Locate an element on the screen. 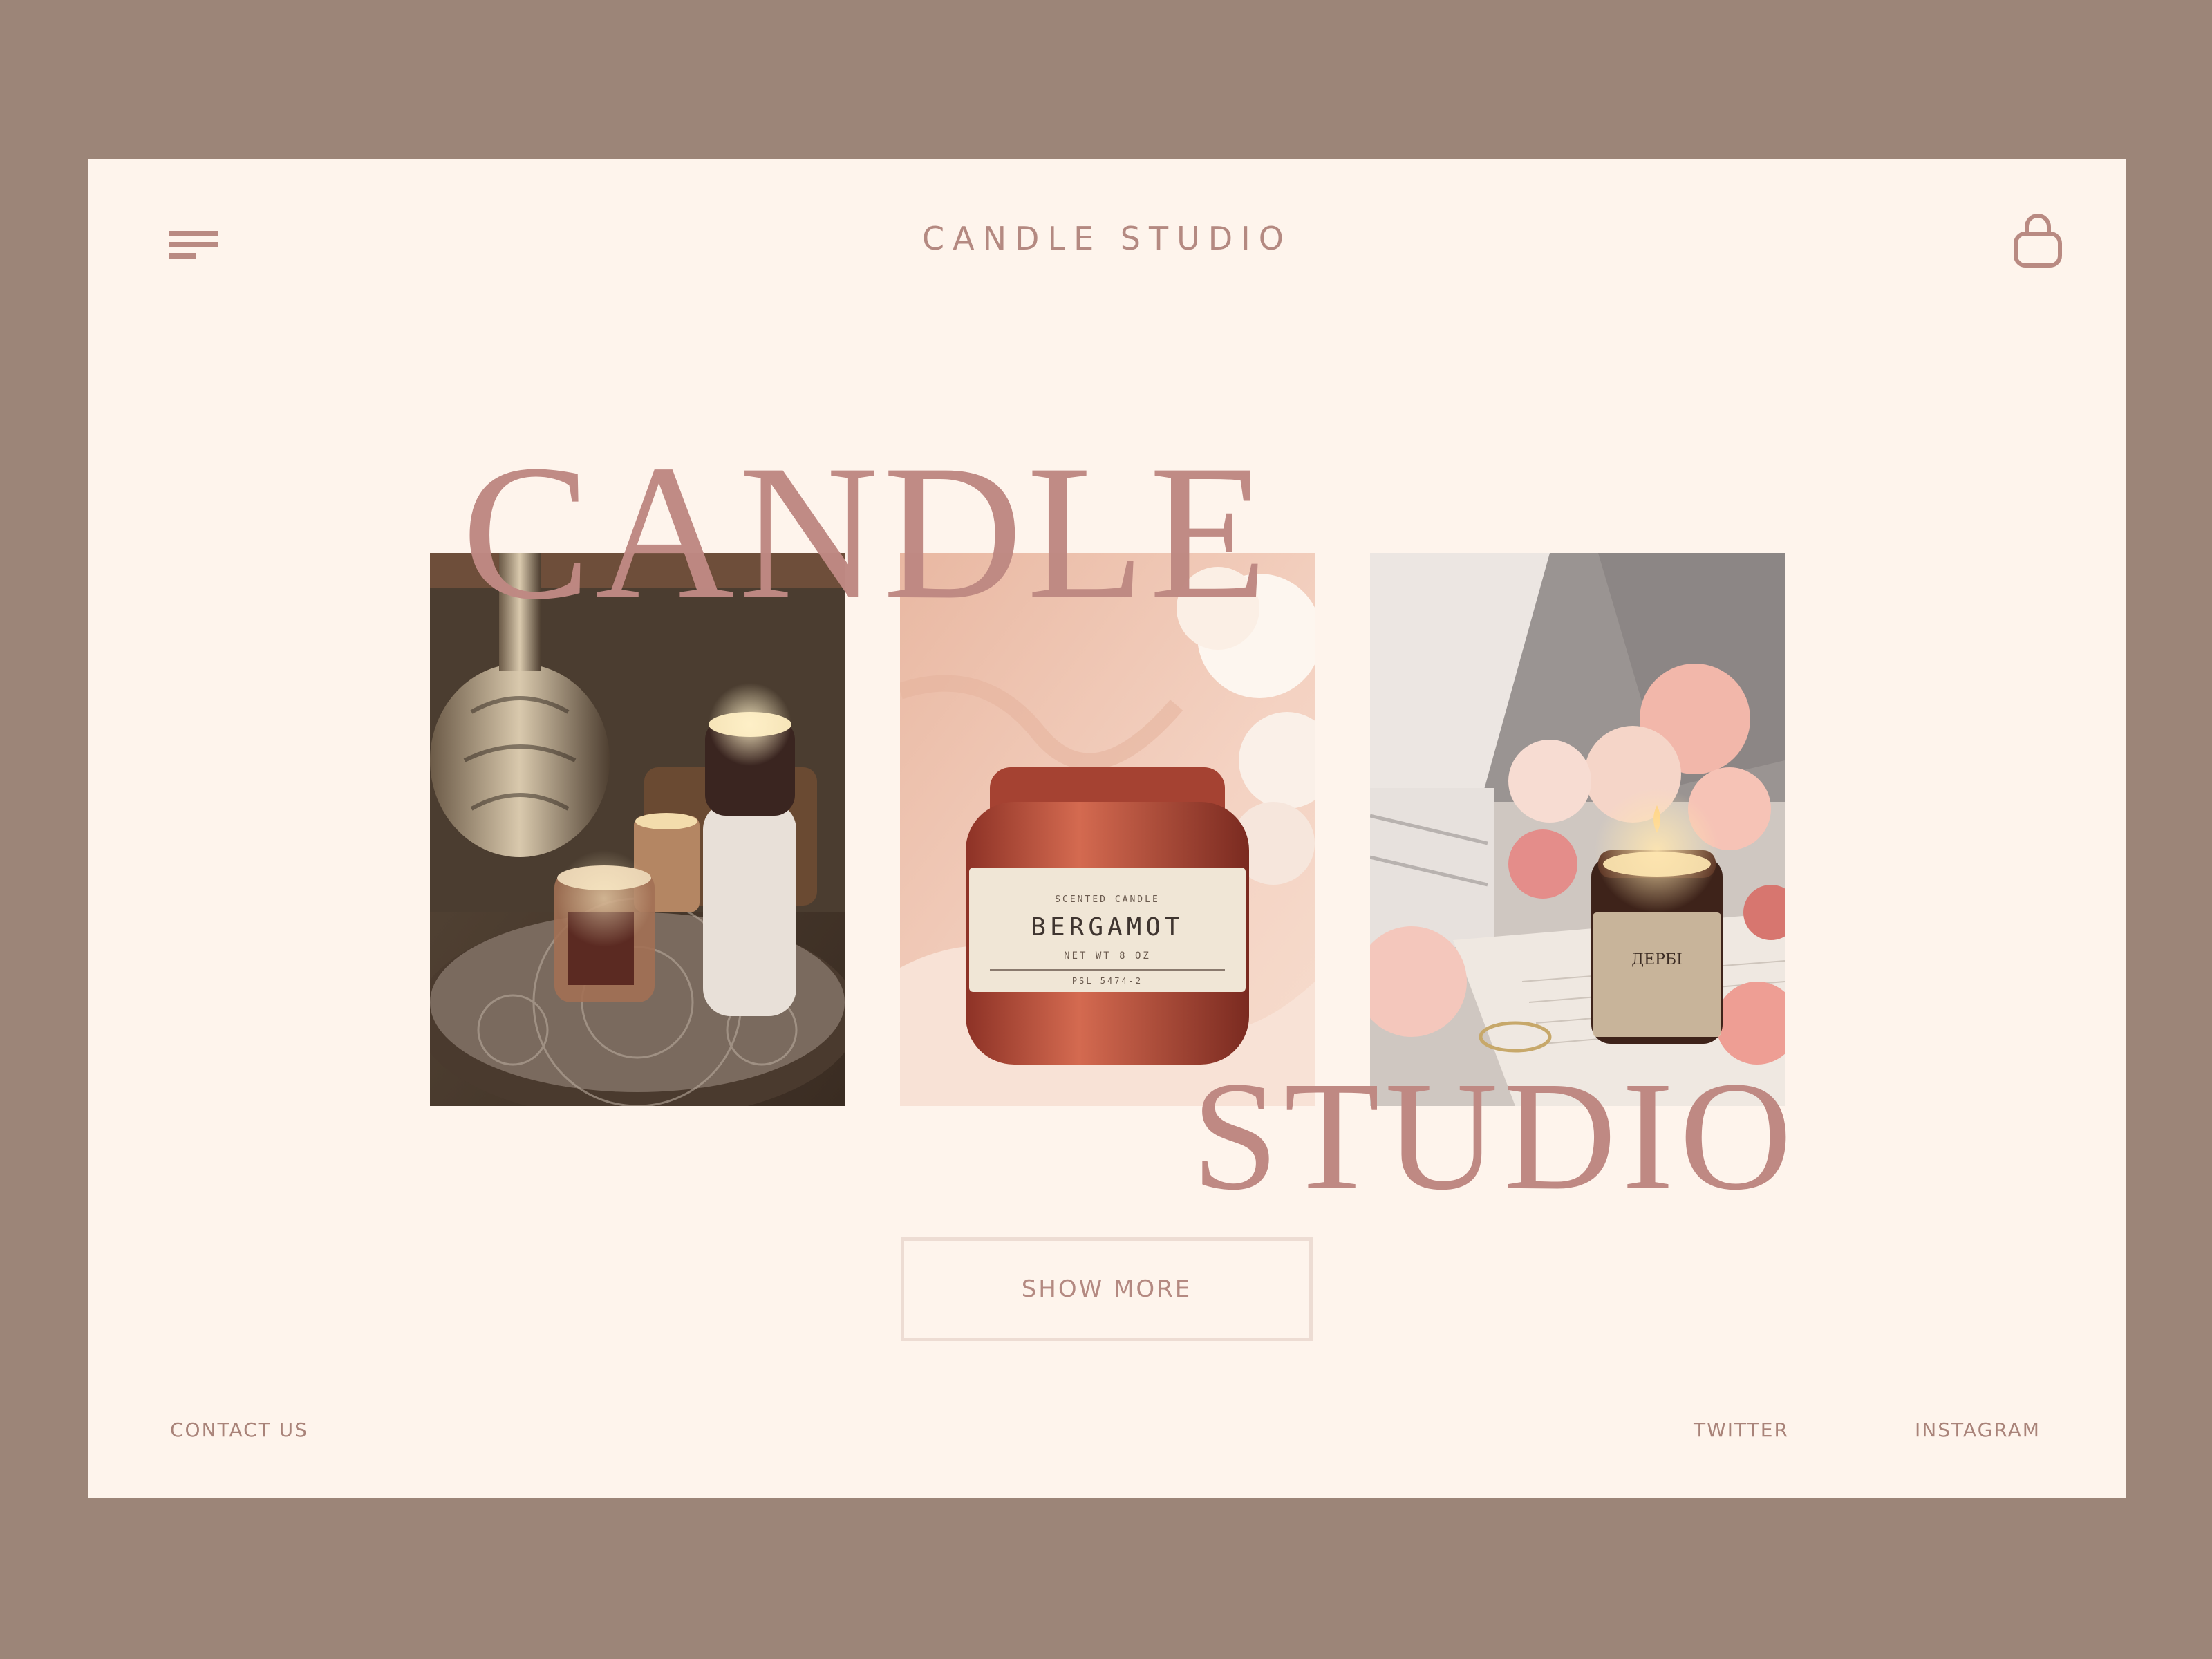  small-jar-label: ДЕРБІ is located at coordinates (1657, 960).